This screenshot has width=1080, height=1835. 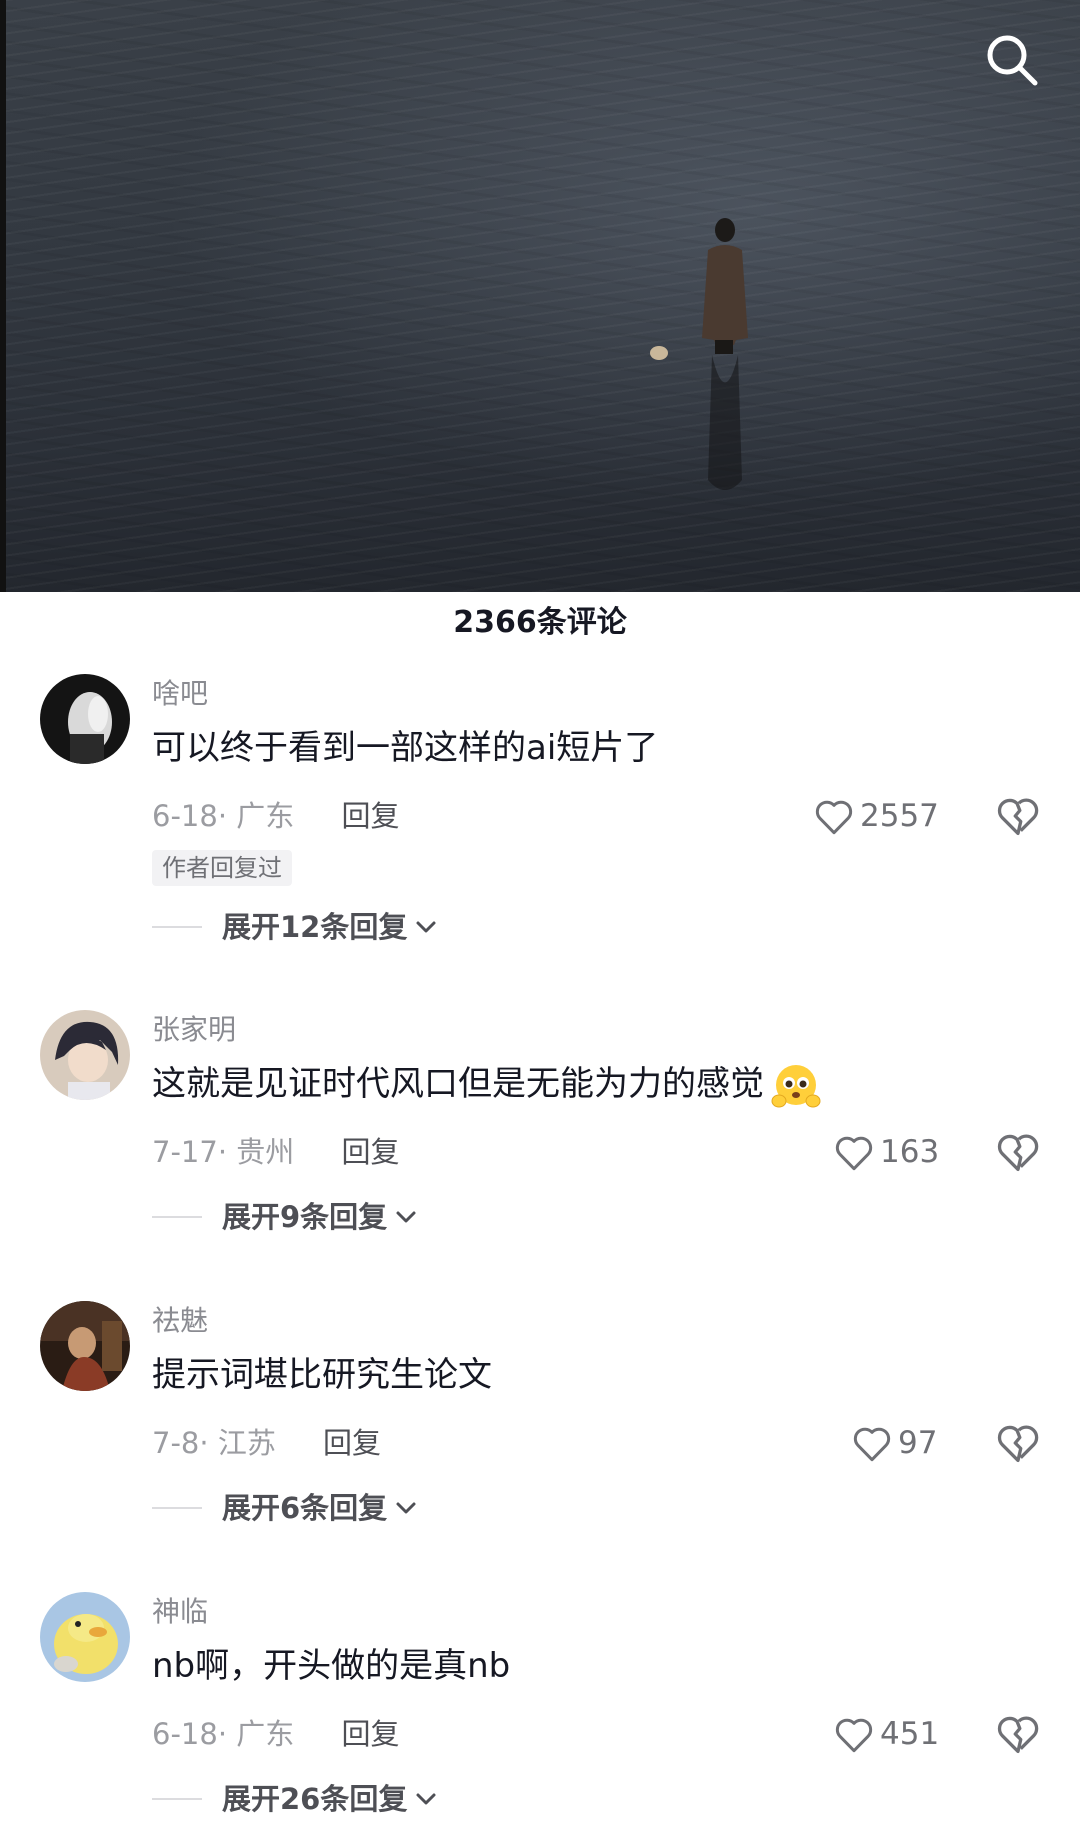 What do you see at coordinates (725, 354) in the screenshot?
I see `standing-man-figure` at bounding box center [725, 354].